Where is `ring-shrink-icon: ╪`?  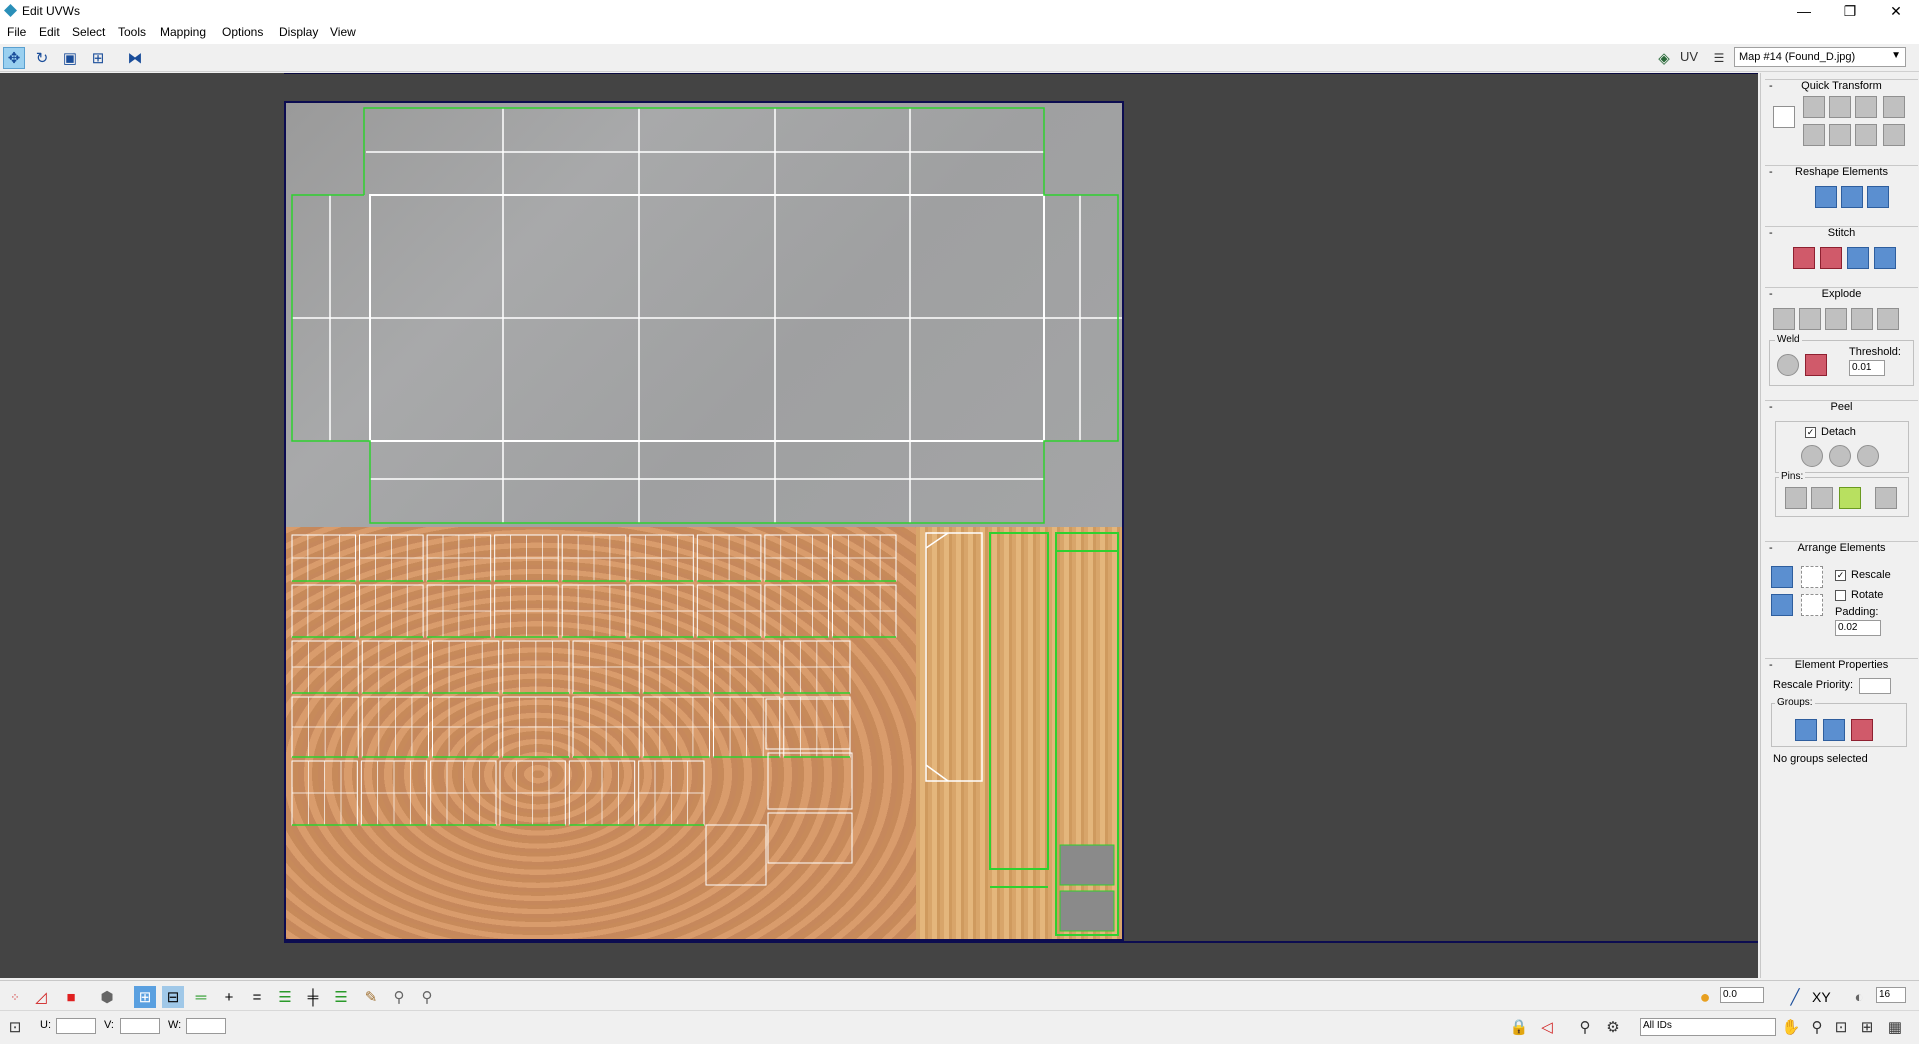
ring-shrink-icon: ╪ is located at coordinates (313, 997).